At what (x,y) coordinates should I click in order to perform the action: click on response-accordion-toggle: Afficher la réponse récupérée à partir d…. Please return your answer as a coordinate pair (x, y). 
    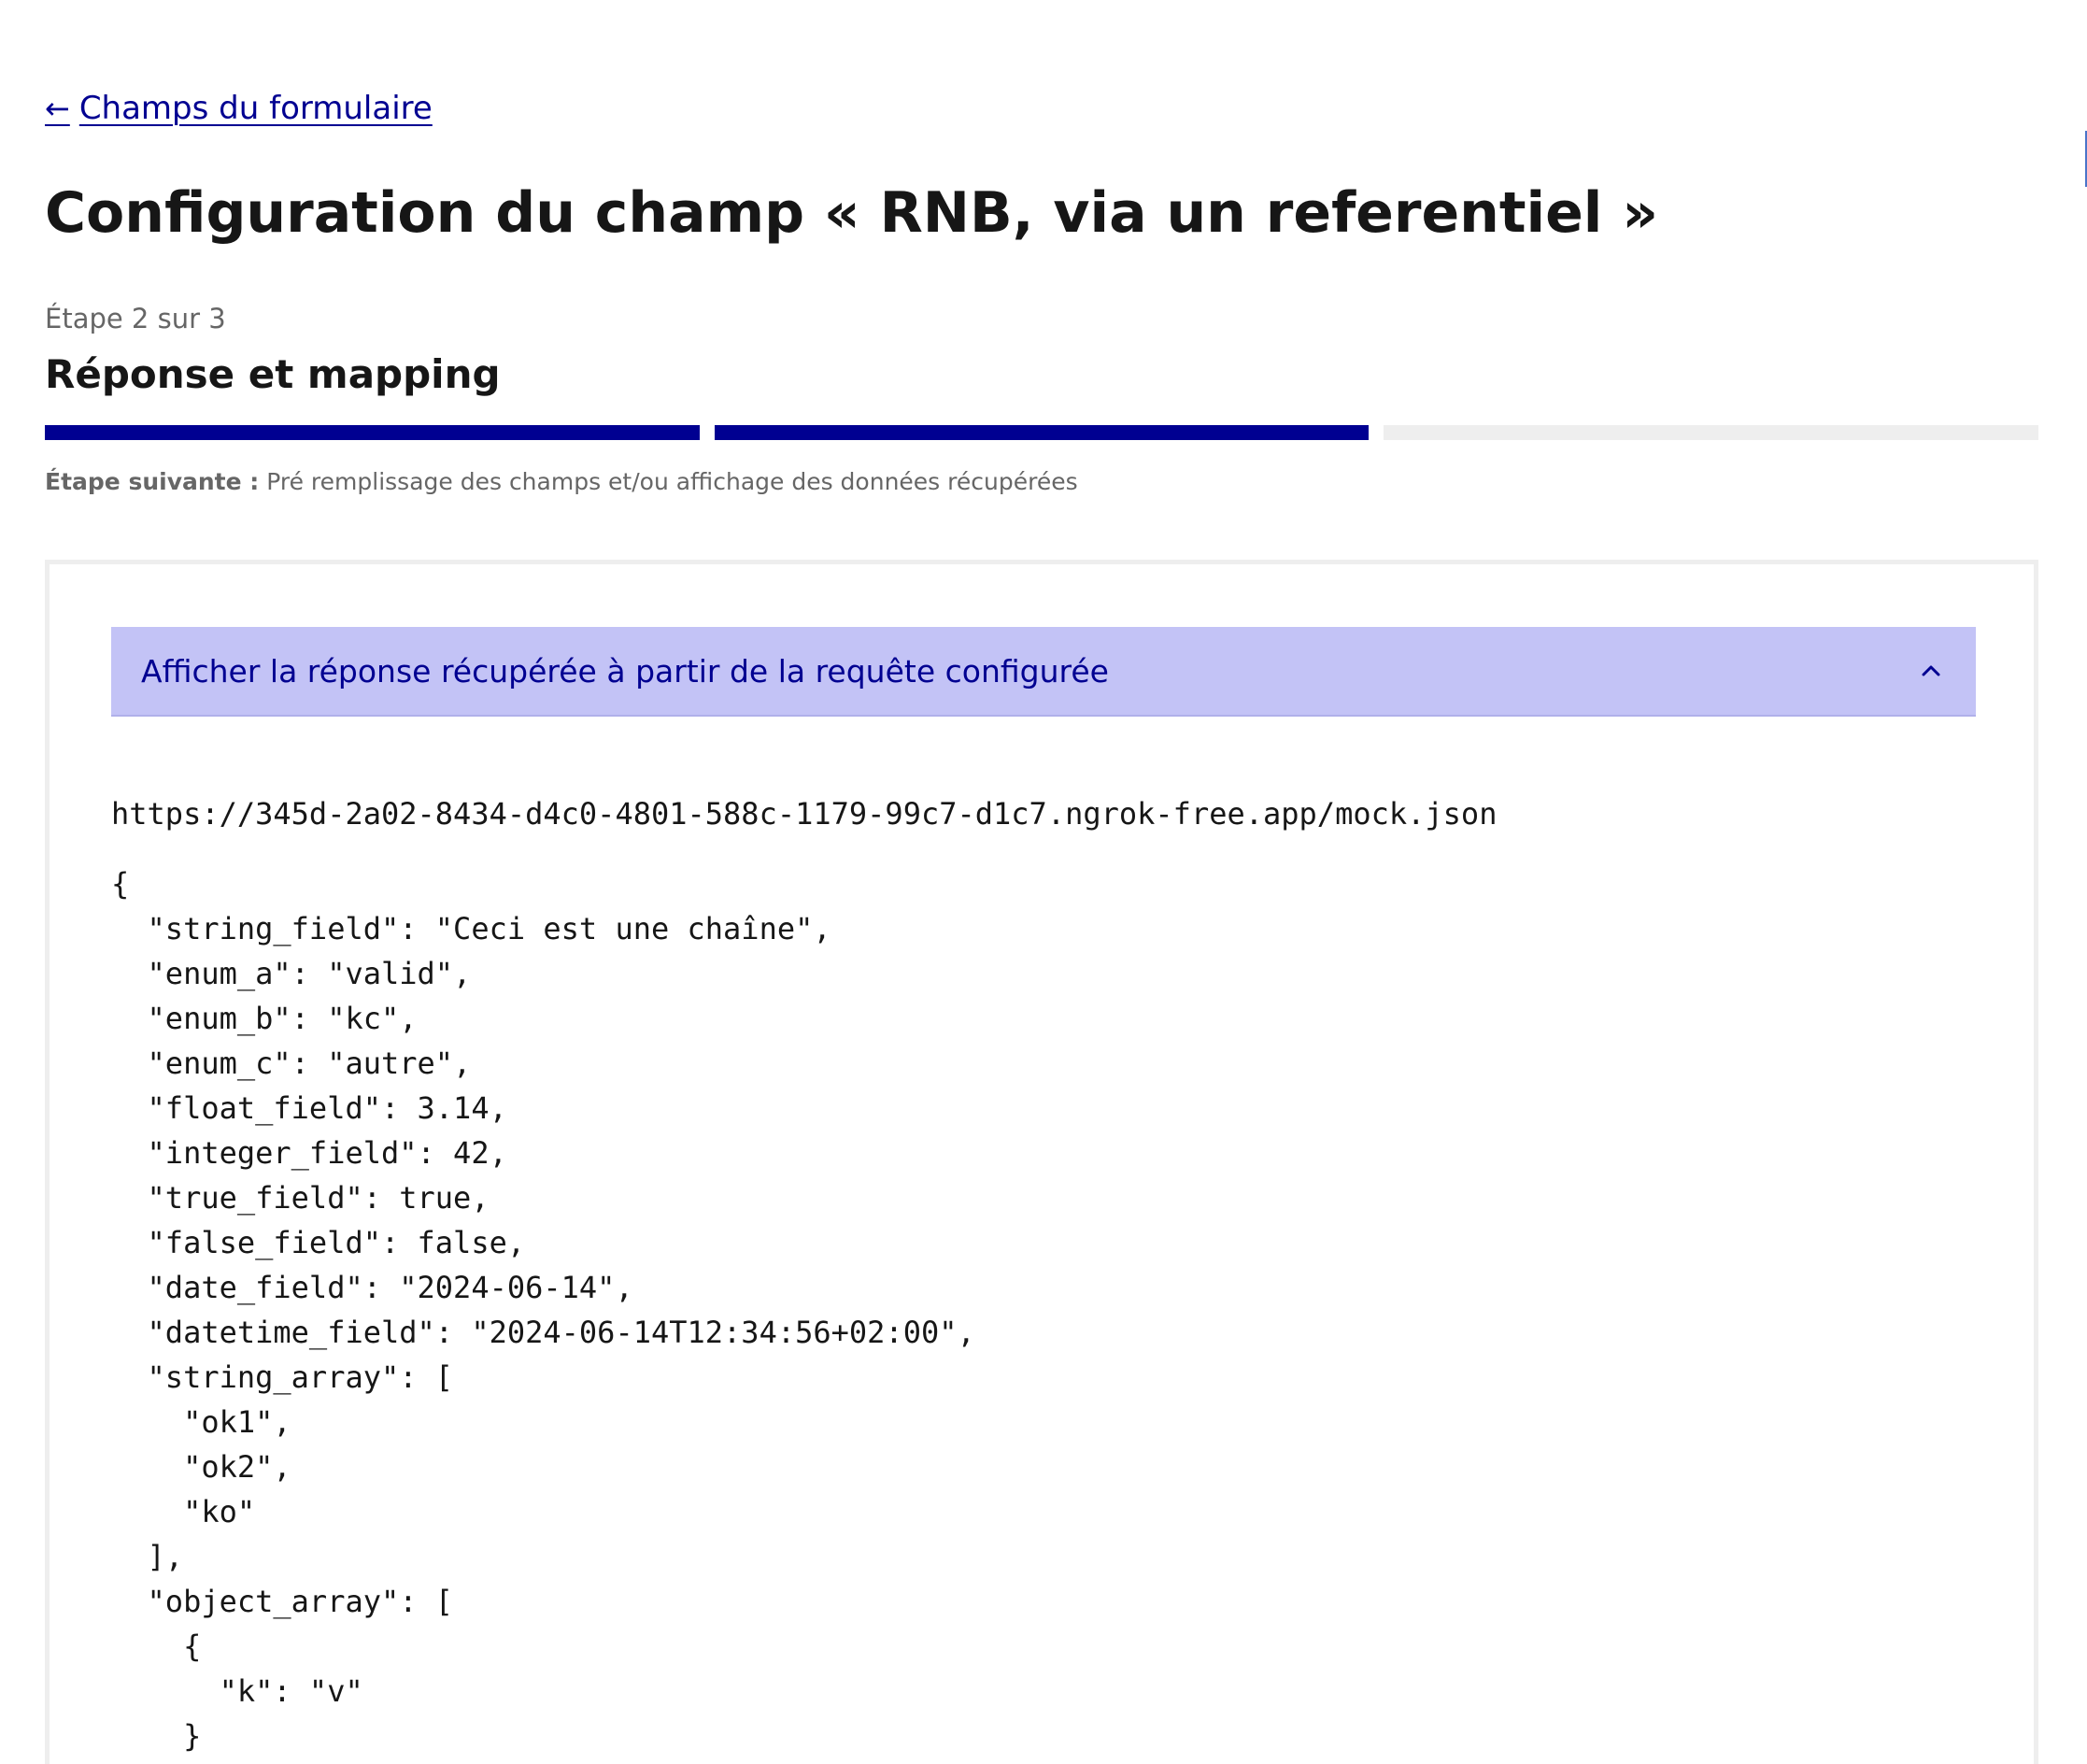
    Looking at the image, I should click on (1043, 672).